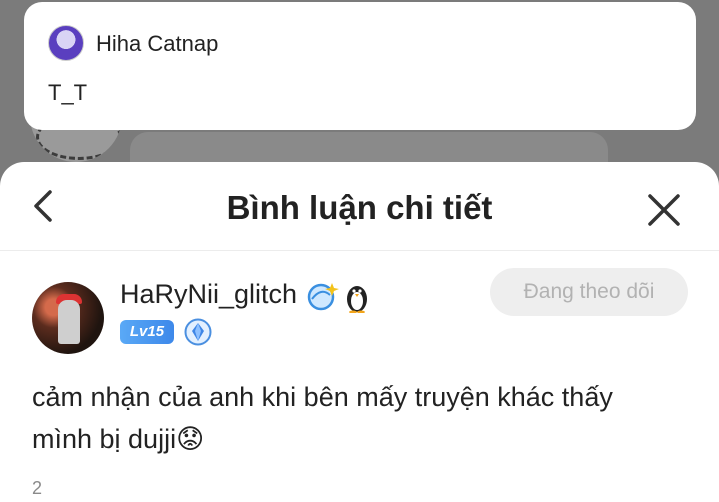 Image resolution: width=719 pixels, height=502 pixels. What do you see at coordinates (66, 43) in the screenshot?
I see `toast-avatar` at bounding box center [66, 43].